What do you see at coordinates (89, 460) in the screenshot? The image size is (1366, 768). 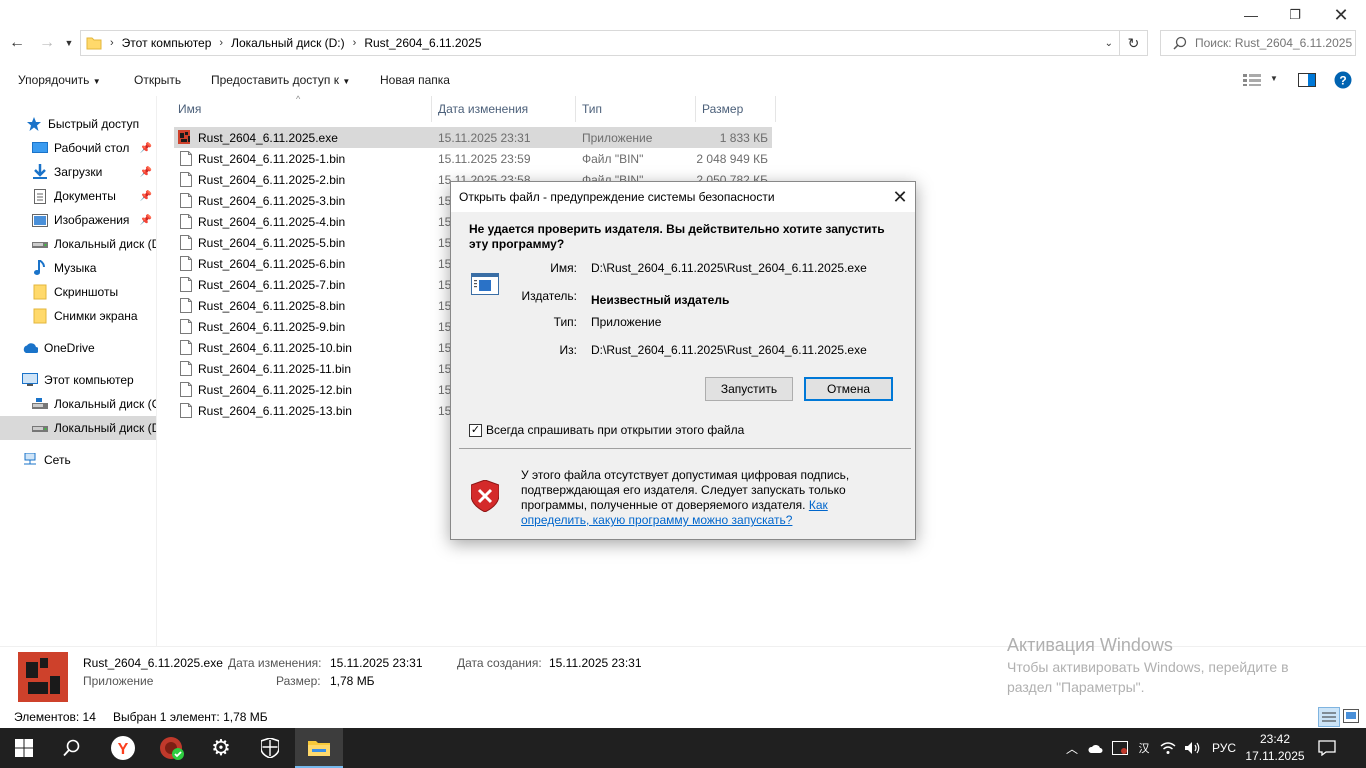 I see `nav-network: Сеть` at bounding box center [89, 460].